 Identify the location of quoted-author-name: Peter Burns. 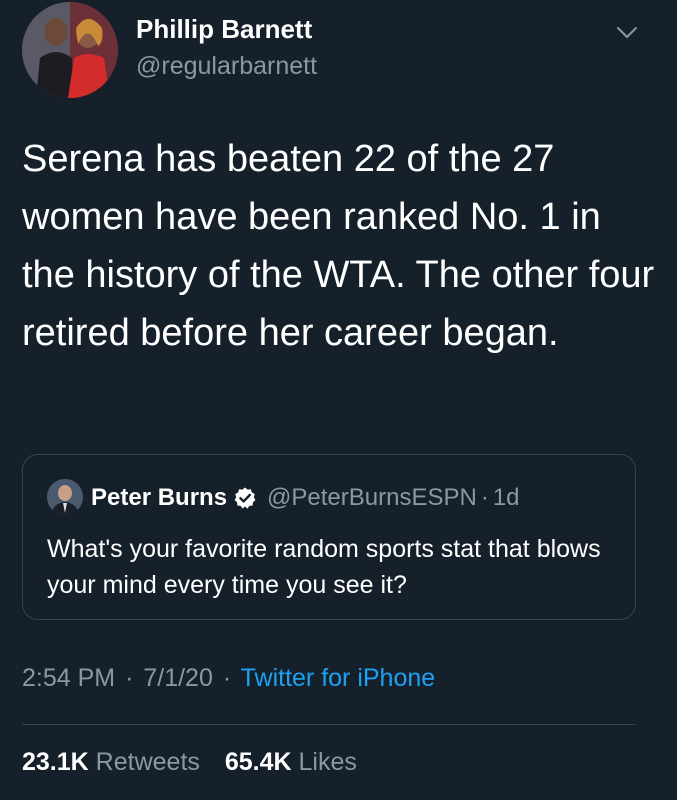
(159, 497).